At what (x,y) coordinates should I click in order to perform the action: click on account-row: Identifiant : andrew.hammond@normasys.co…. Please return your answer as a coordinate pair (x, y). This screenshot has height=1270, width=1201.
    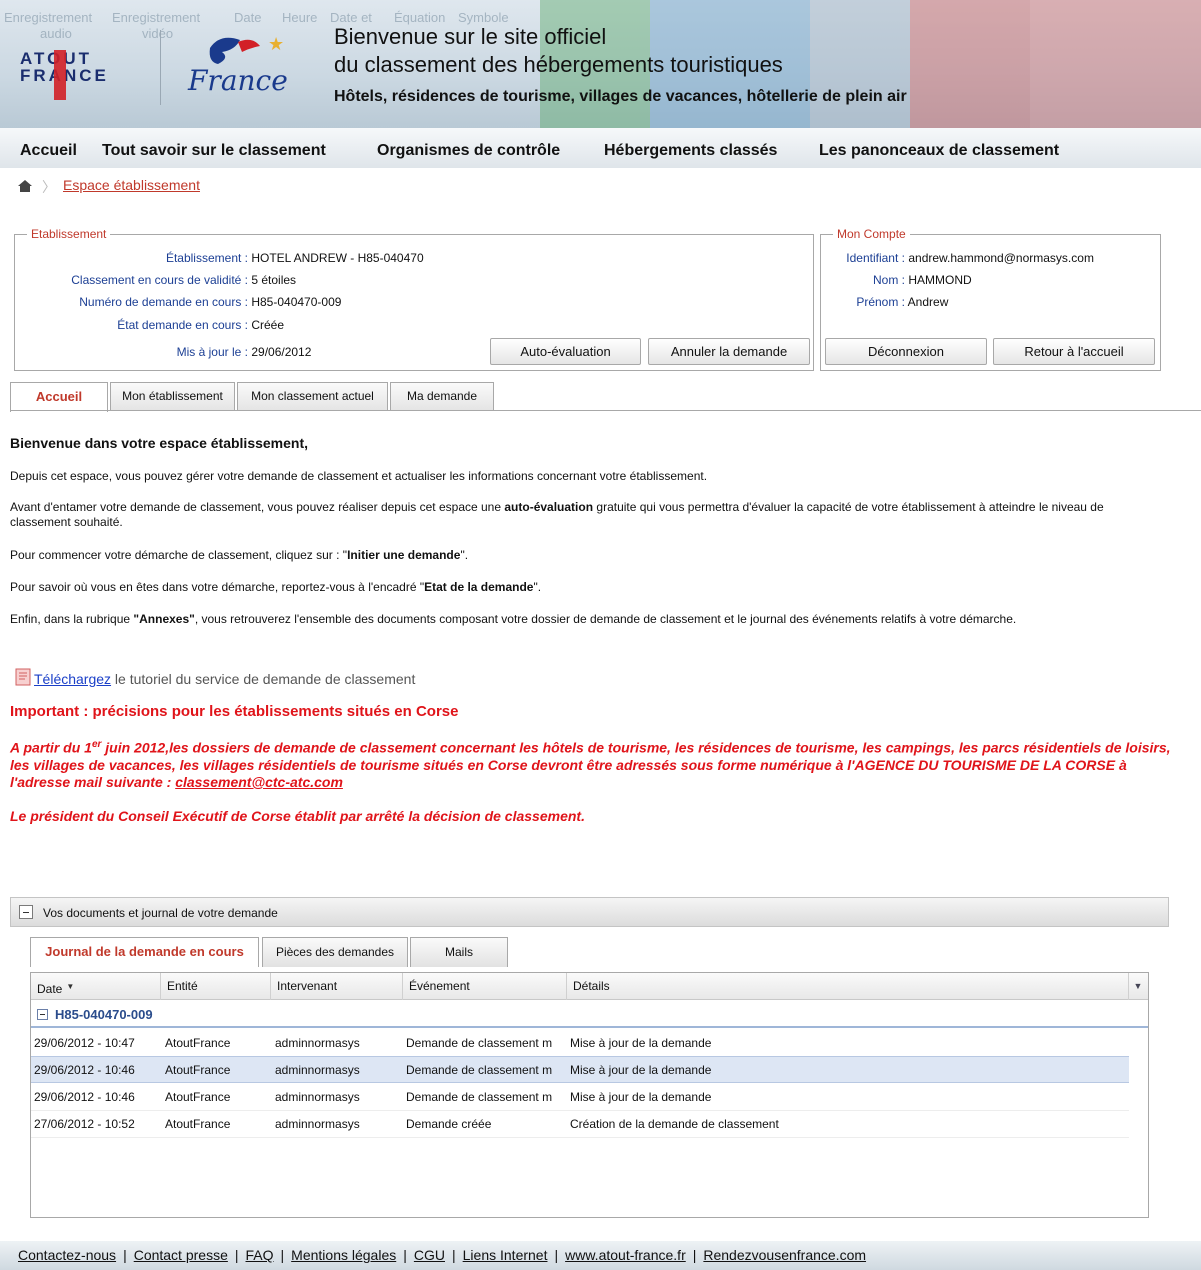
    Looking at the image, I should click on (957, 258).